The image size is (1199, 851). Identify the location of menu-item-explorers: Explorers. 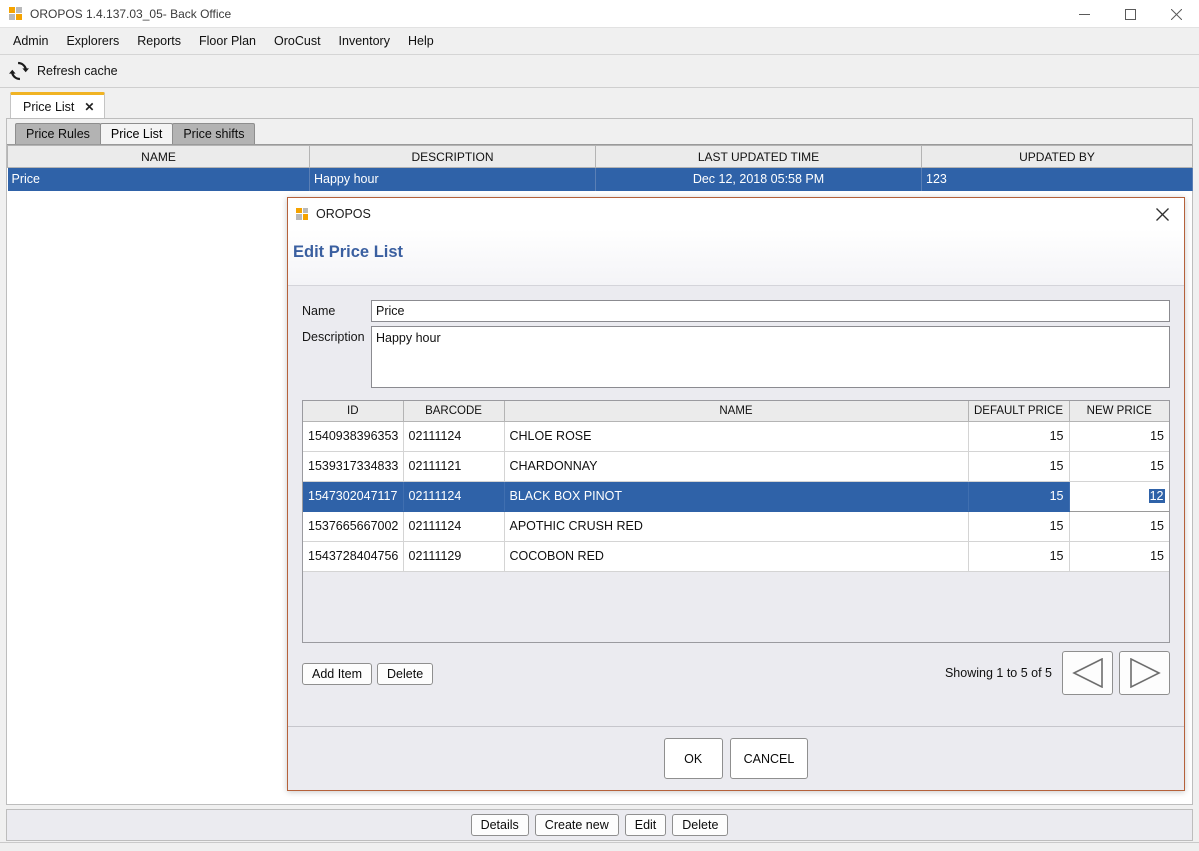
(92, 41).